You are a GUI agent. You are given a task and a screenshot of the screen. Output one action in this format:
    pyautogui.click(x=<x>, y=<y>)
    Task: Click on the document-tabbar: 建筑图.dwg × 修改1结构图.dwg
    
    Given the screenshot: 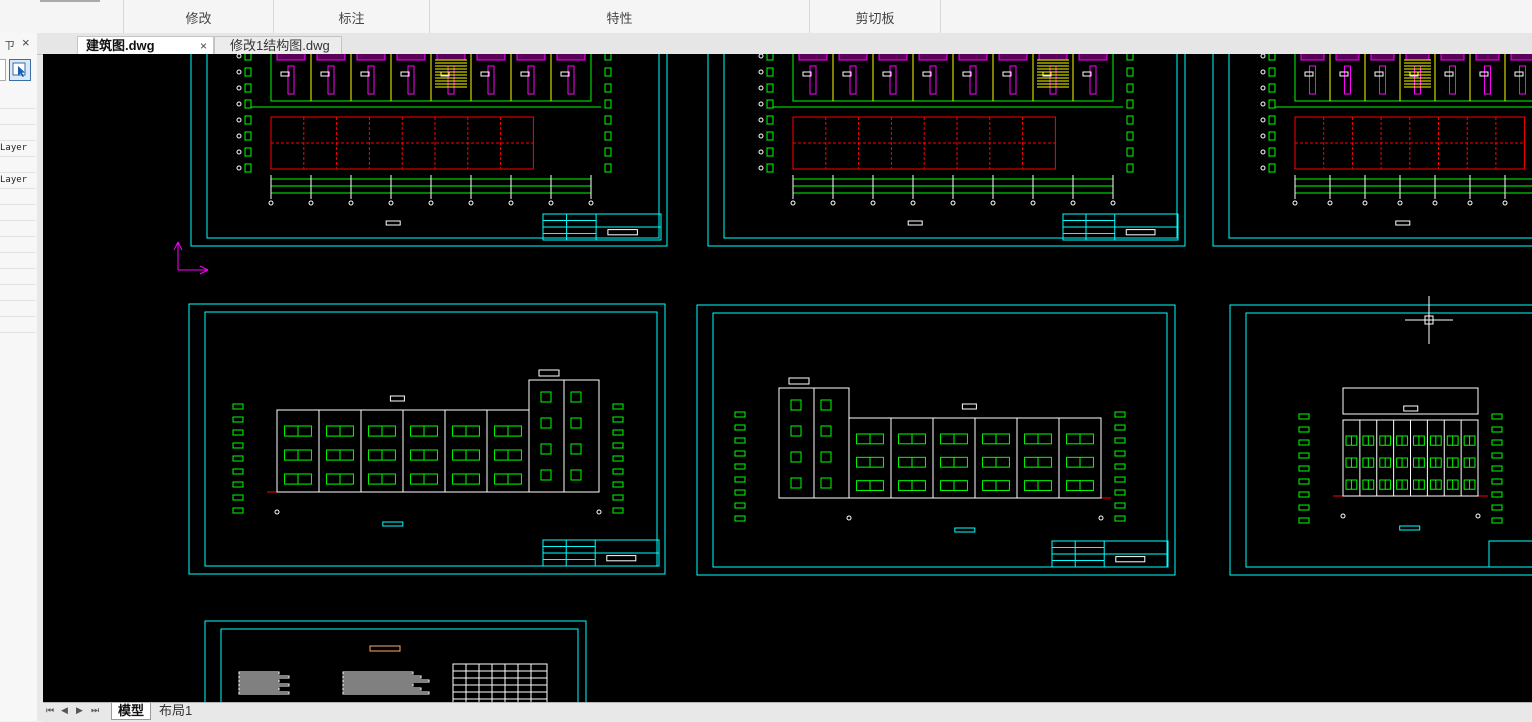 What is the action you would take?
    pyautogui.click(x=784, y=44)
    